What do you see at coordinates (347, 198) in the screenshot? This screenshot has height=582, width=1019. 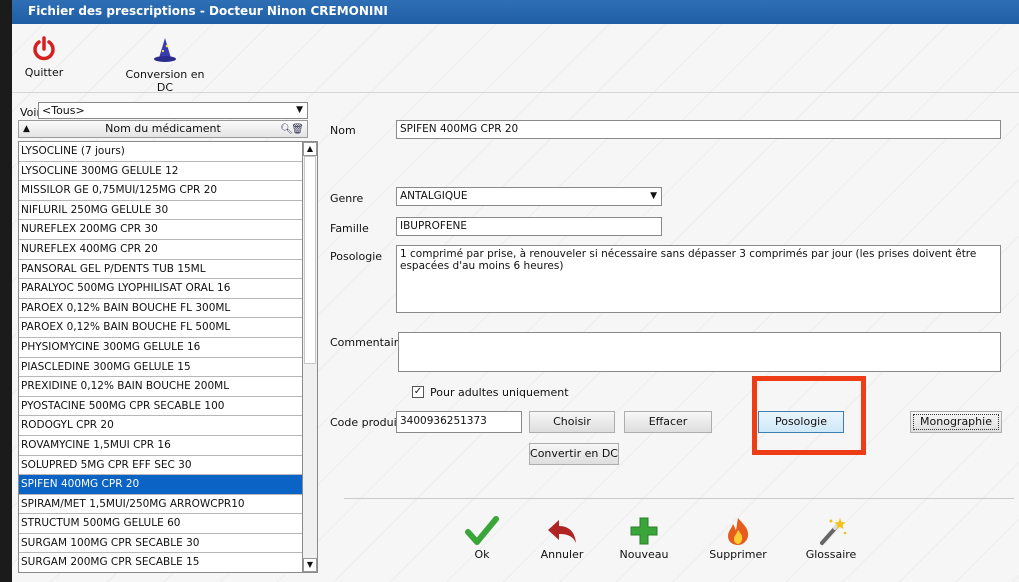 I see `genre-label: Genre` at bounding box center [347, 198].